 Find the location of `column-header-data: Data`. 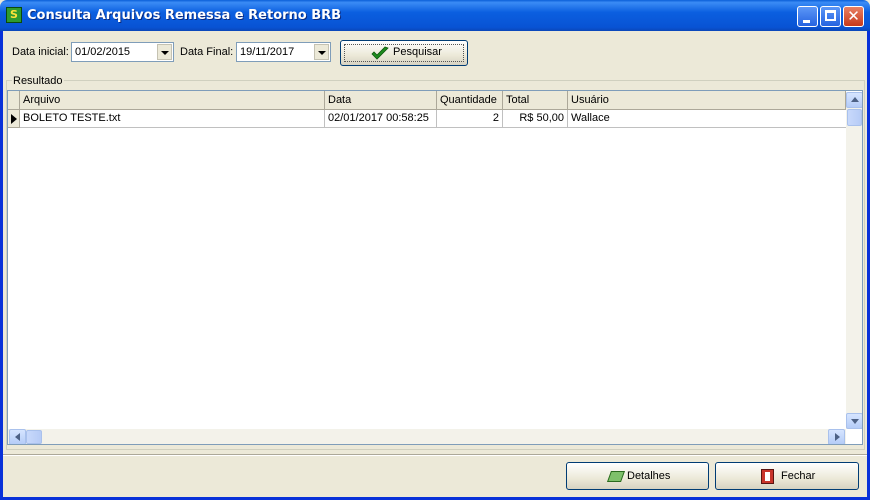

column-header-data: Data is located at coordinates (381, 100).